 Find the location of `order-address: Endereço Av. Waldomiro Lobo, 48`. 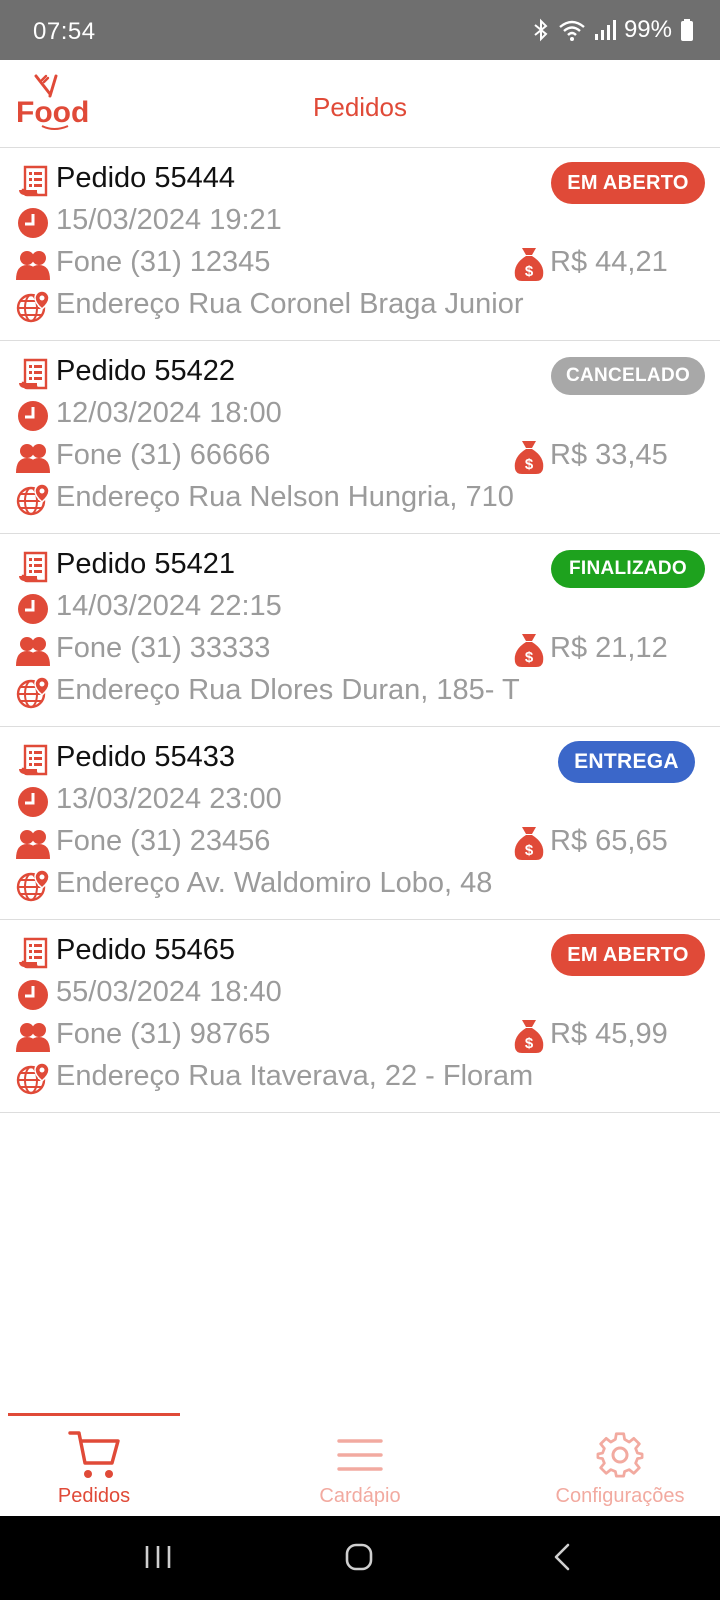

order-address: Endereço Av. Waldomiro Lobo, 48 is located at coordinates (274, 883).